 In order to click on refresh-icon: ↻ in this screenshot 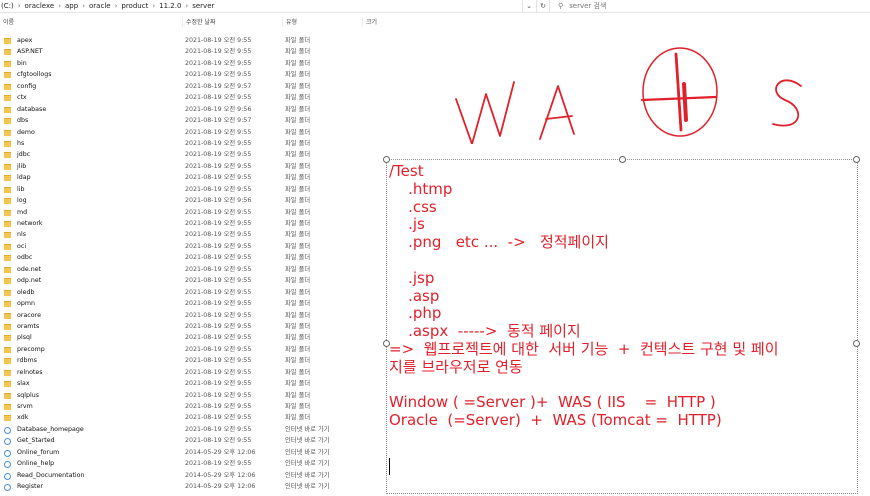, I will do `click(543, 6)`.